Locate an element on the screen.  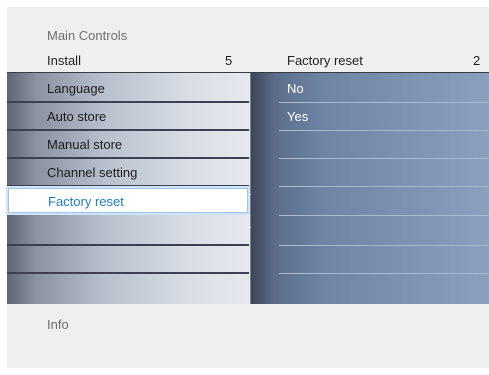
menu-item-language: Language is located at coordinates (128, 89).